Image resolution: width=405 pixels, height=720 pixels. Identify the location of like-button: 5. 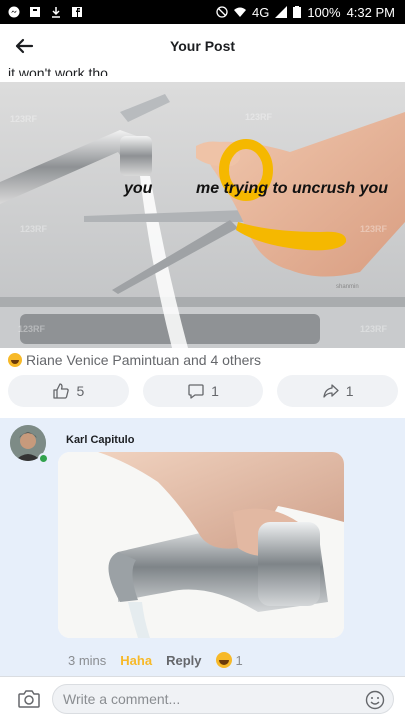
(68, 391).